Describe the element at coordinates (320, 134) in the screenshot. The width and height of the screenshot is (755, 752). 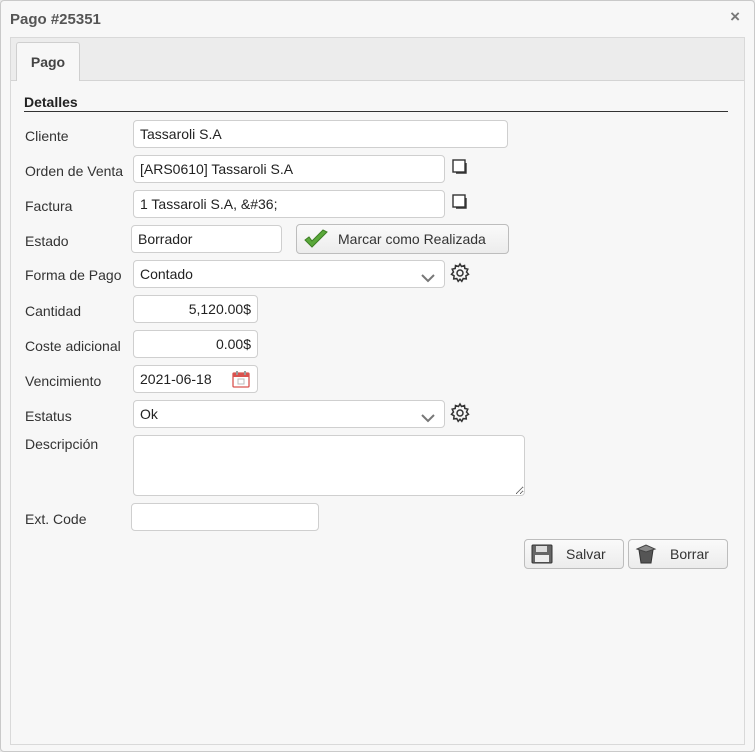
I see `cliente-field: Tassaroli S.A` at that location.